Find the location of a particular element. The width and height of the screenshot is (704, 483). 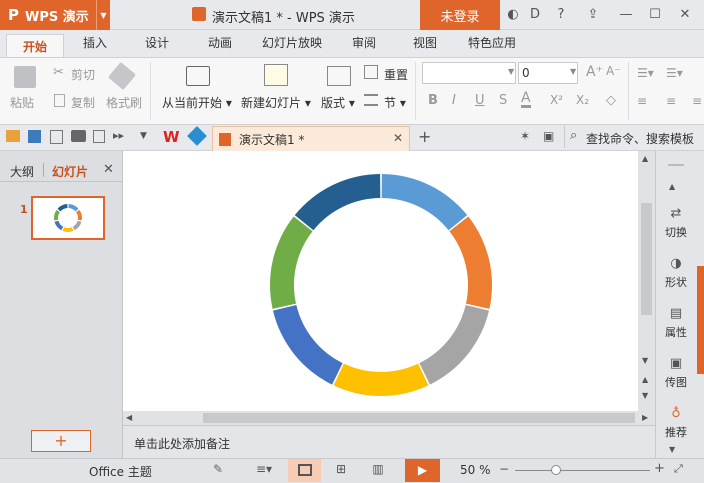

tab-design: 设计 is located at coordinates (157, 42).